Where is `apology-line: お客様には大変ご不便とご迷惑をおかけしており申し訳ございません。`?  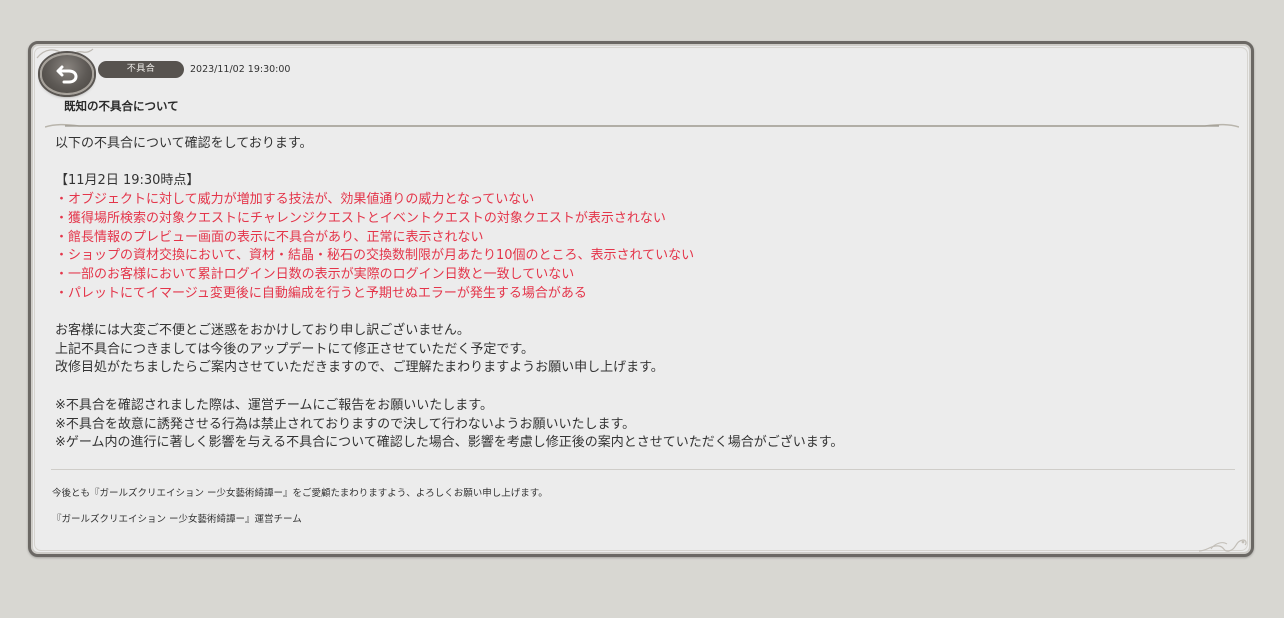
apology-line: お客様には大変ご不便とご迷惑をおかけしており申し訳ございません。 is located at coordinates (262, 330).